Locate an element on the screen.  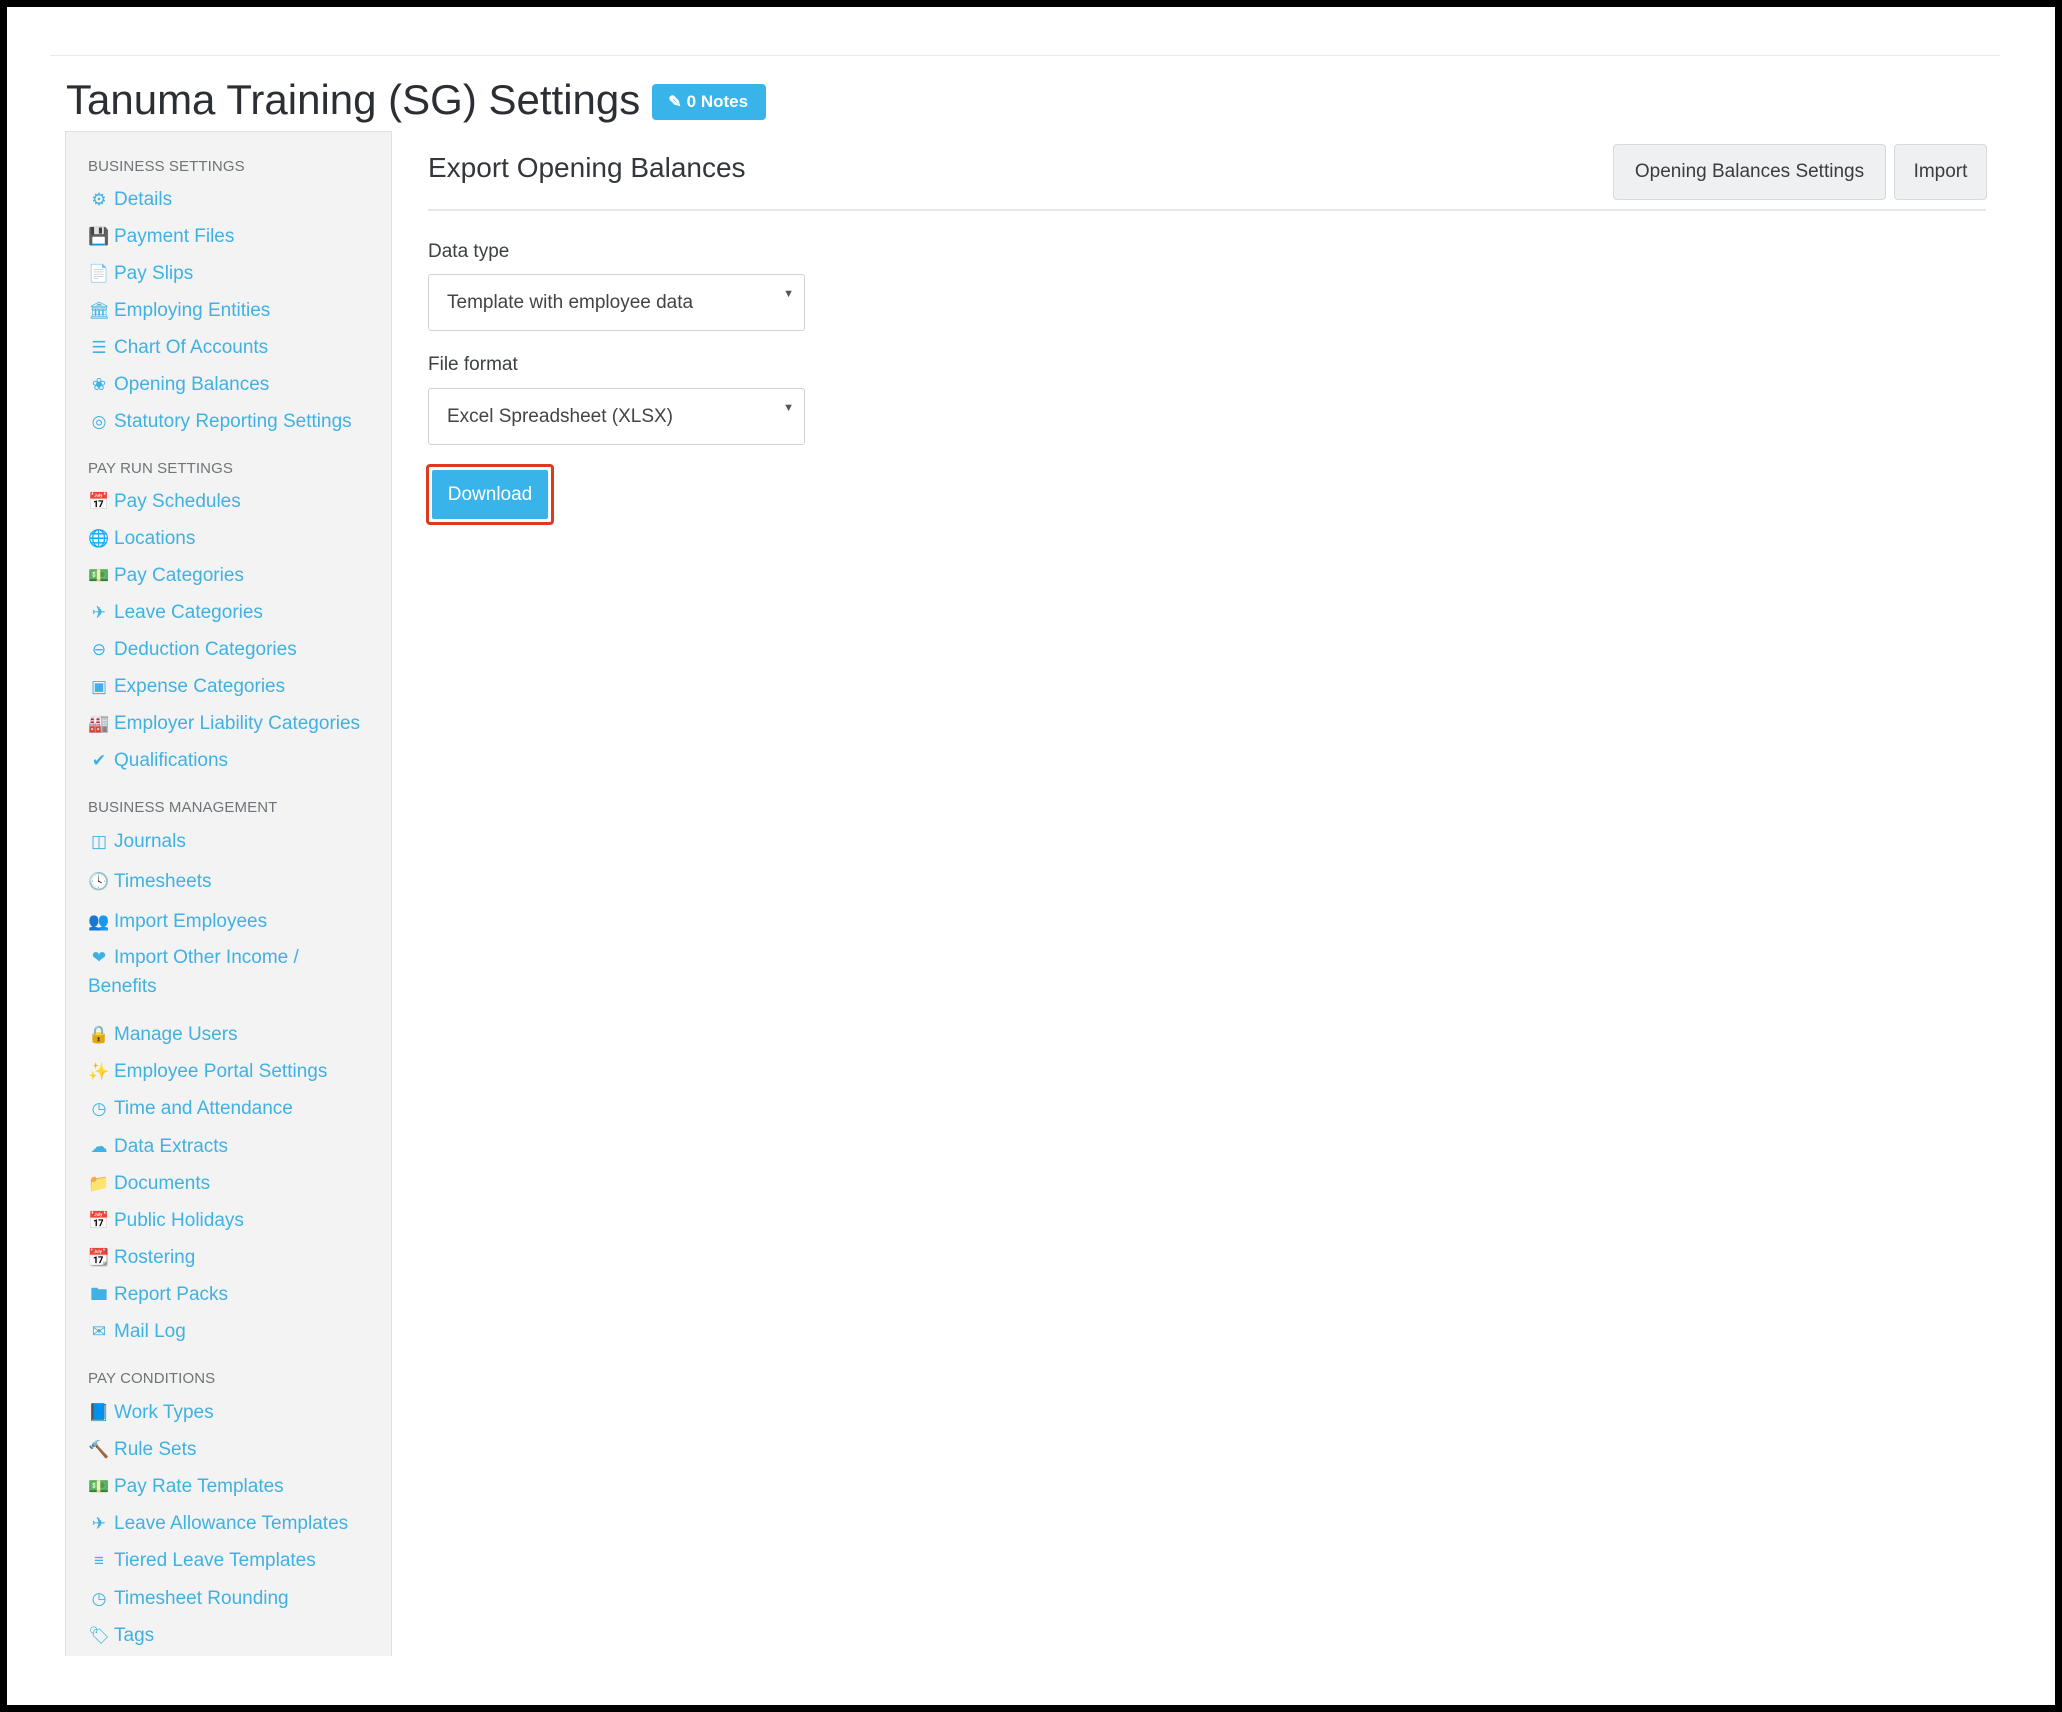
sidebar-item-label: Leave Categories is located at coordinates (188, 612).